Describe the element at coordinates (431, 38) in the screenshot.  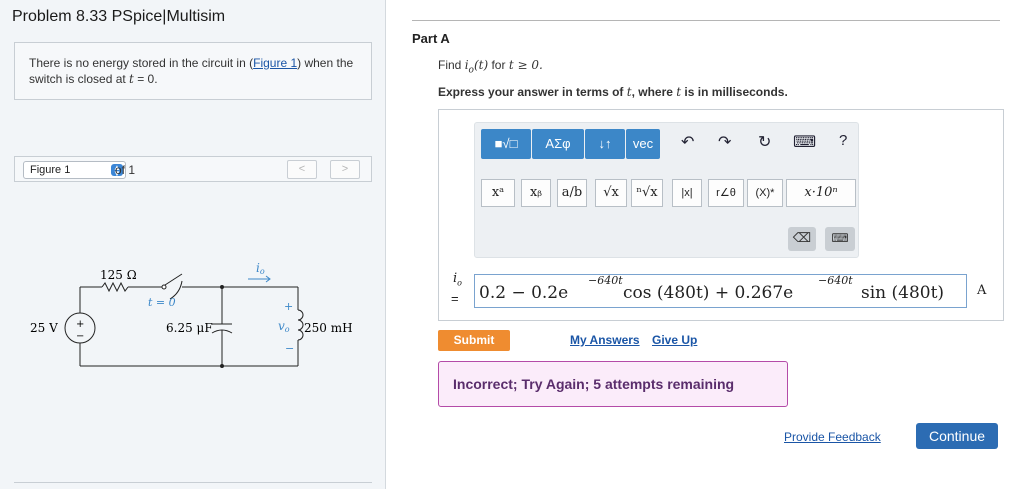
I see `part-label: Part A` at that location.